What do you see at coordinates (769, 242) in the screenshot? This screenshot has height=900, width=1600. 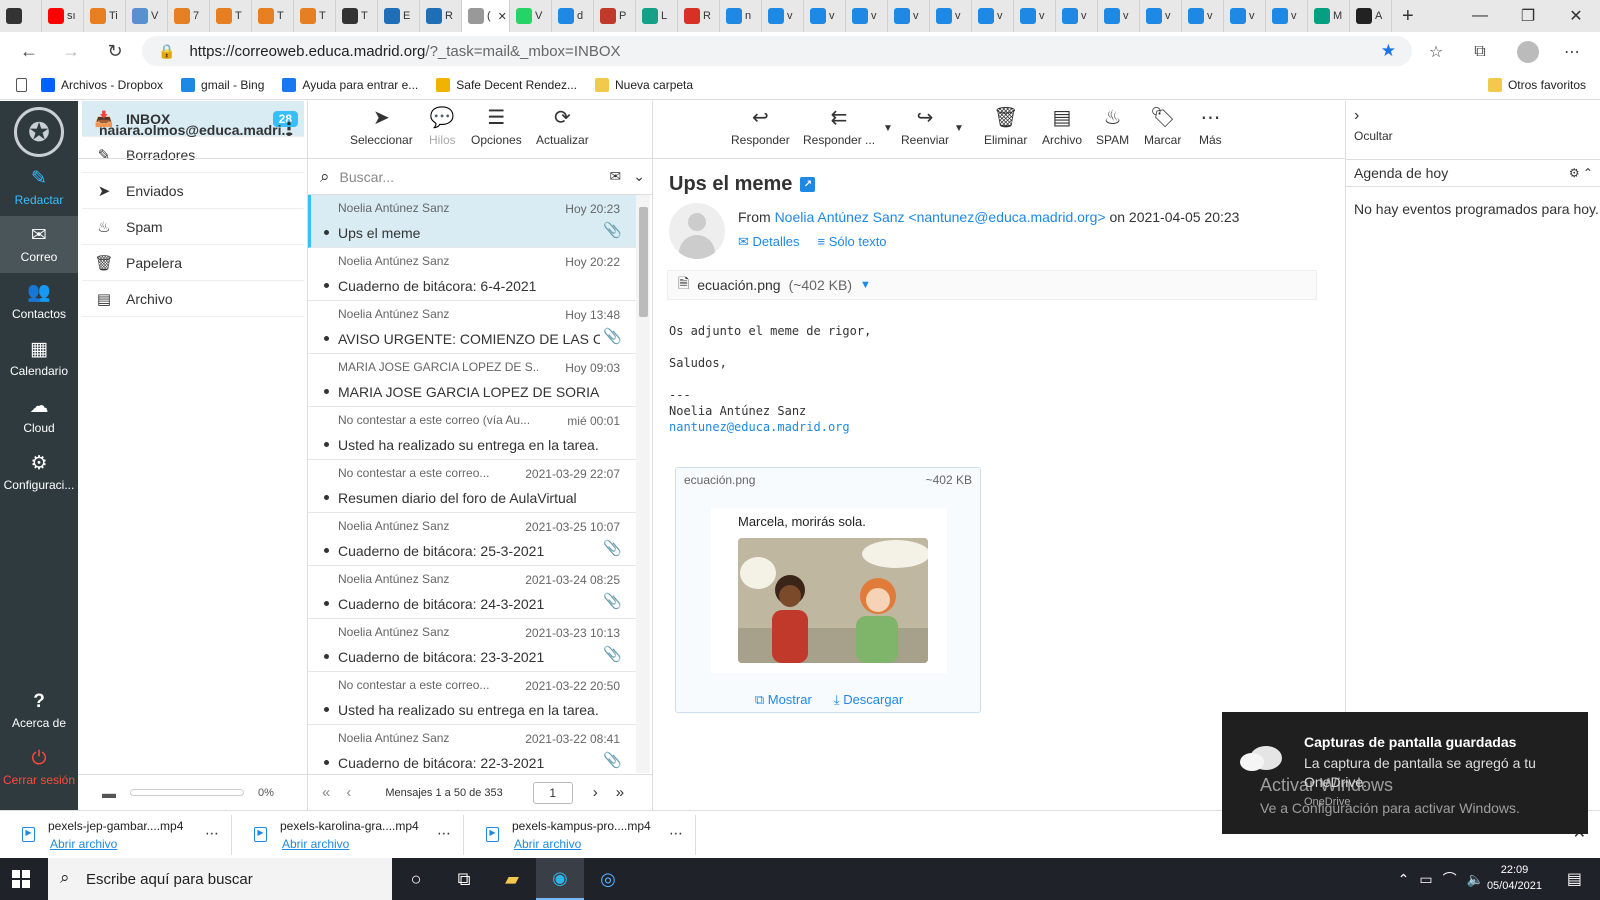 I see `details-link: ✉ Detalles` at bounding box center [769, 242].